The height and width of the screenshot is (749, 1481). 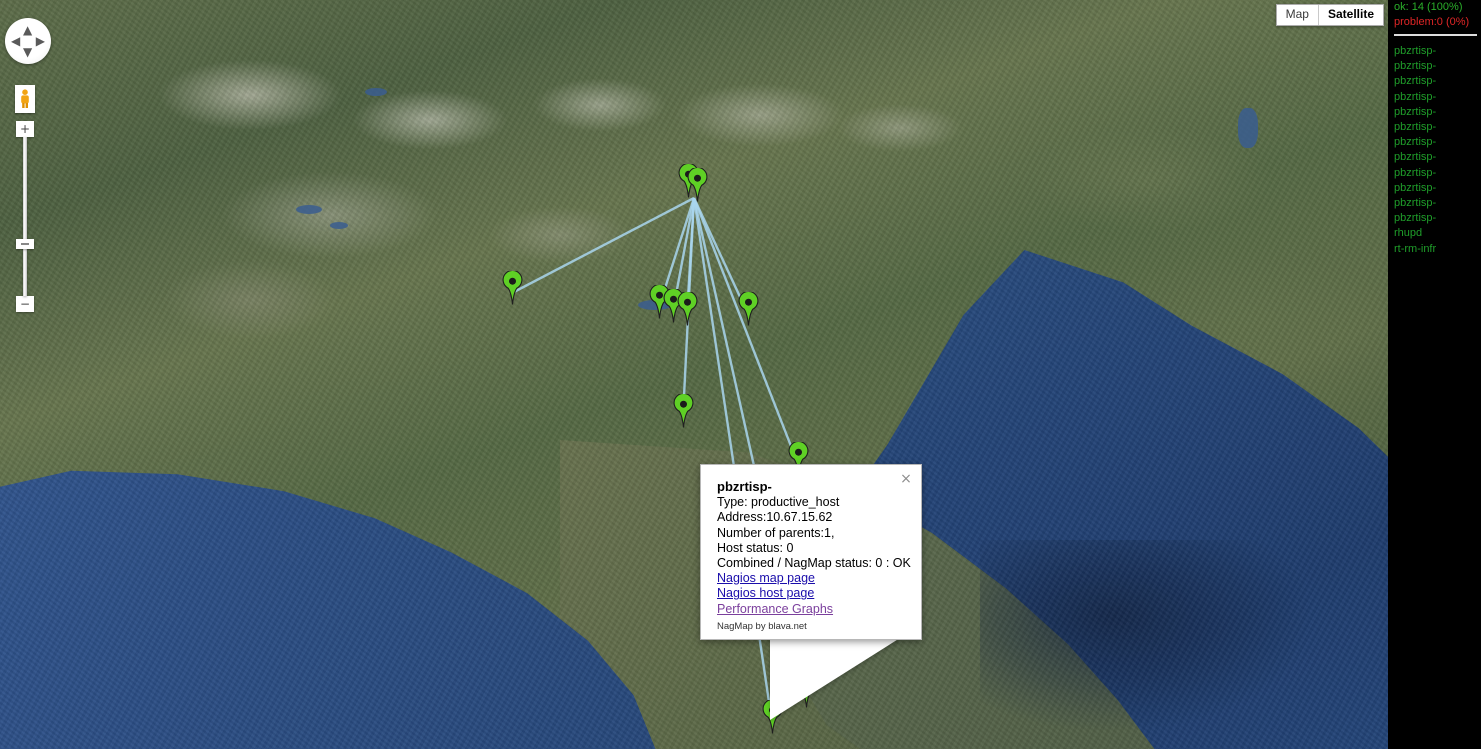 I want to click on nagmap-credit: NagMap by blava.net, so click(x=762, y=626).